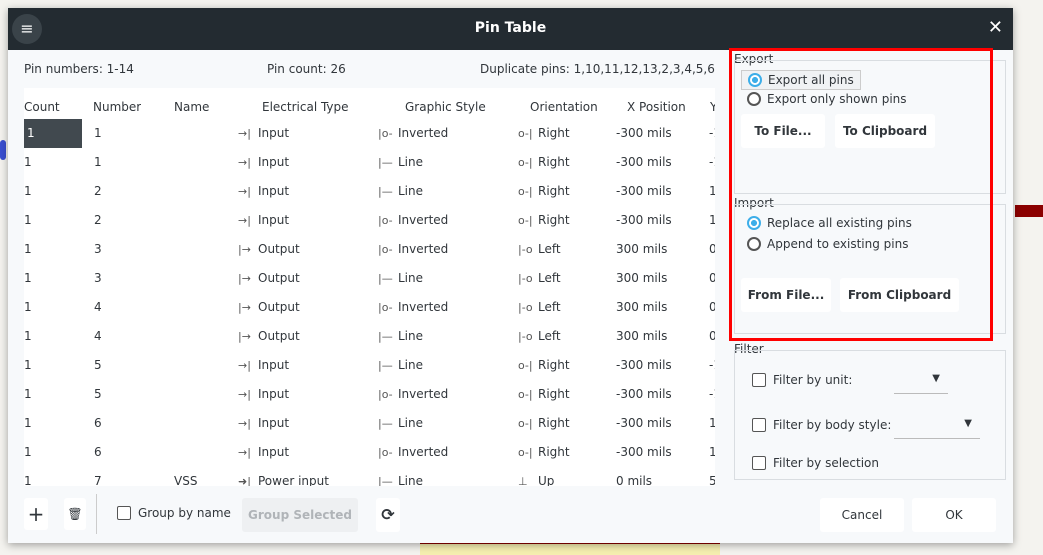  What do you see at coordinates (827, 99) in the screenshot?
I see `export-shown-radio: Export only shown pins` at bounding box center [827, 99].